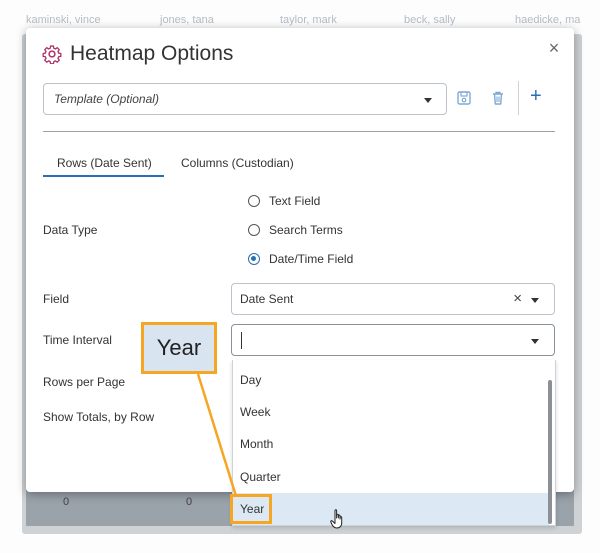 Image resolution: width=600 pixels, height=553 pixels. What do you see at coordinates (237, 163) in the screenshot?
I see `tab-columns: Columns (Custodian)` at bounding box center [237, 163].